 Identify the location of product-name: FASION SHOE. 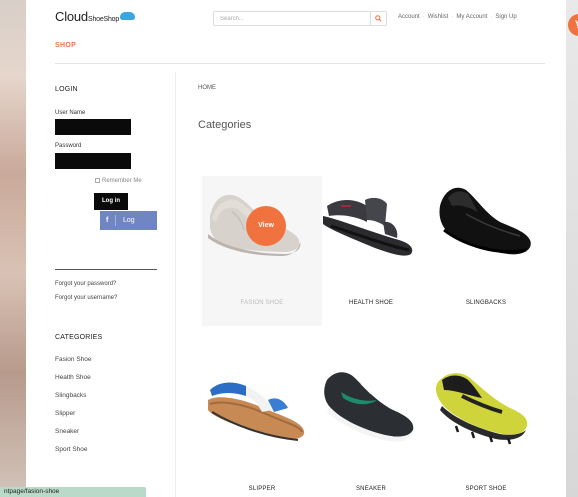
(262, 303).